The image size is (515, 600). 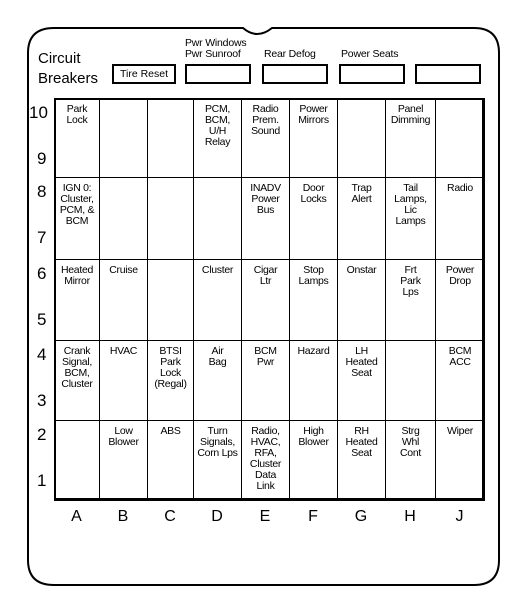 I want to click on title-breakers: Breakers, so click(x=68, y=78).